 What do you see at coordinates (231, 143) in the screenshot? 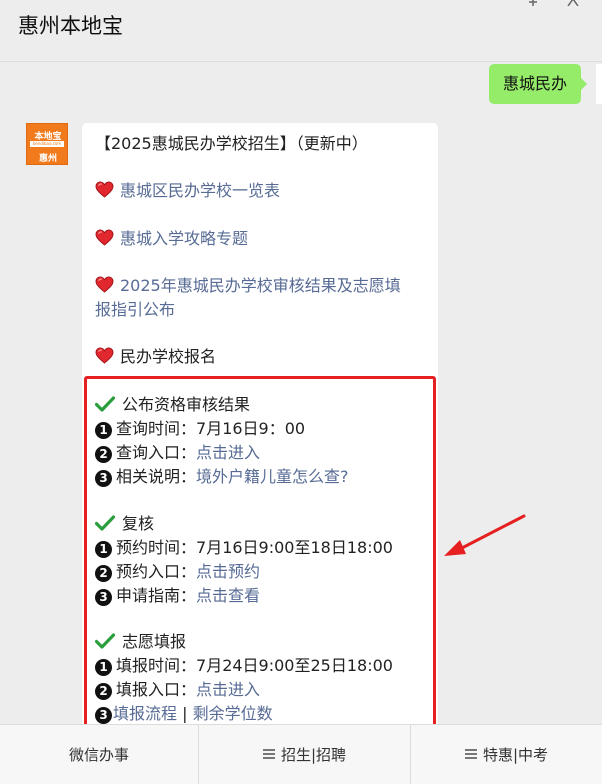
I see `message-heading: 【2025惠城民办学校招生】（更新中）` at bounding box center [231, 143].